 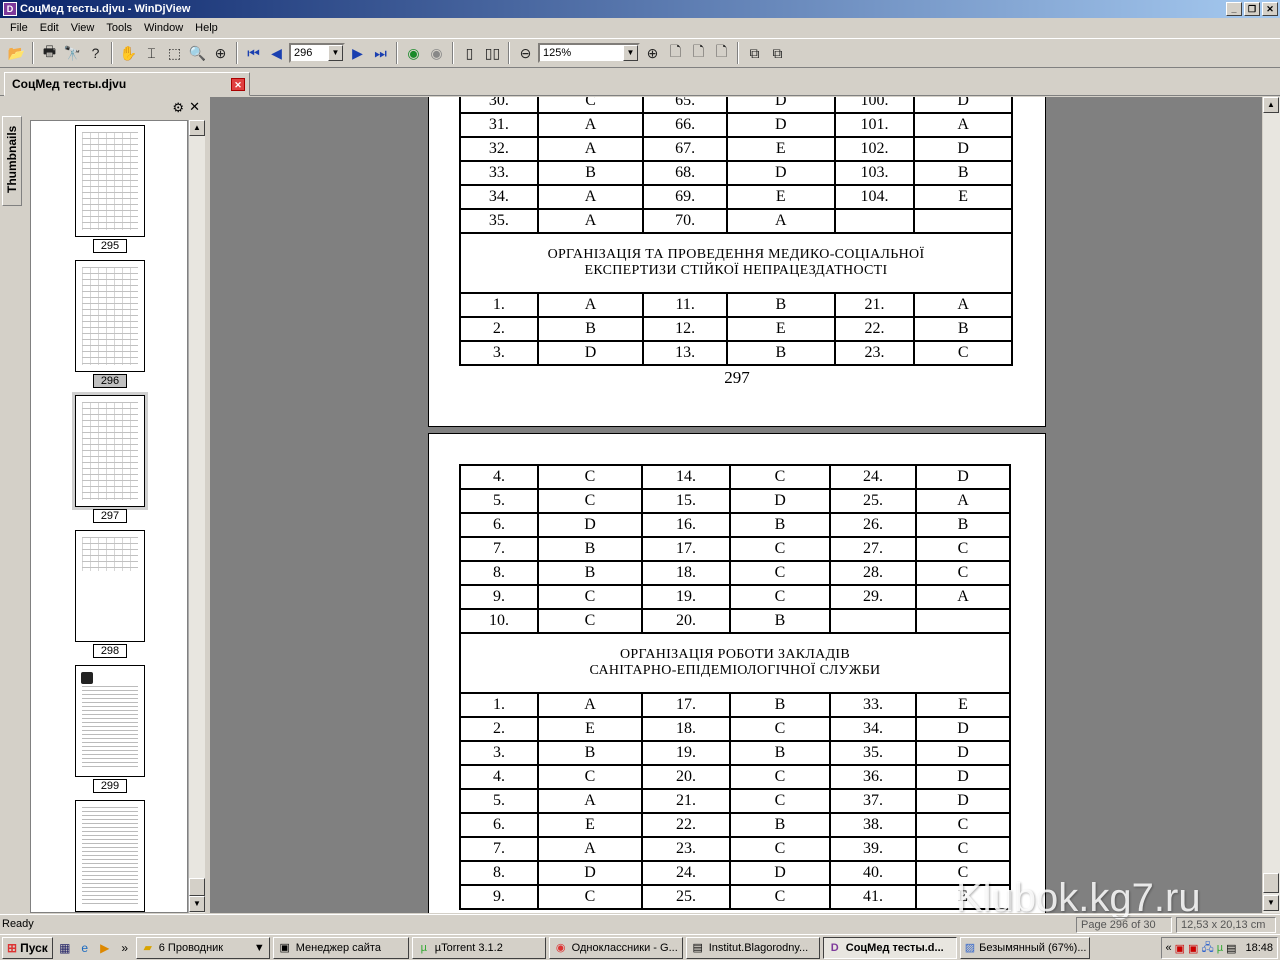 I want to click on network-icon: 🖧, so click(x=1207, y=948).